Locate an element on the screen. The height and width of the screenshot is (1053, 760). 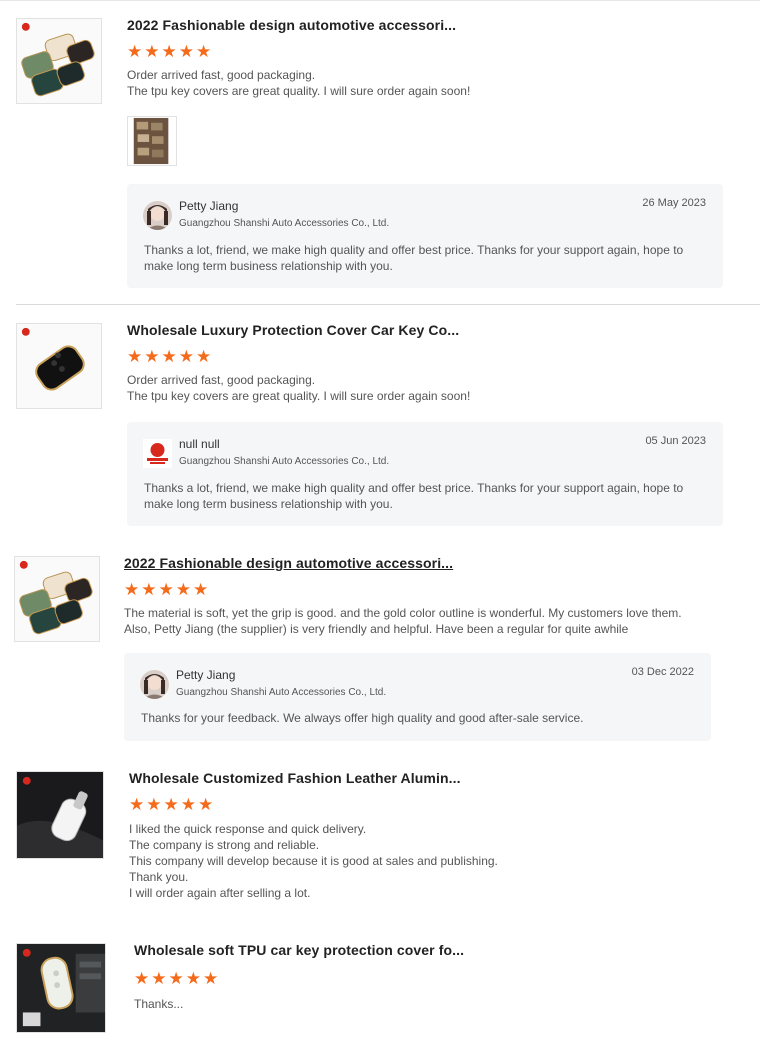
leather-key-cover-image is located at coordinates (60, 815).